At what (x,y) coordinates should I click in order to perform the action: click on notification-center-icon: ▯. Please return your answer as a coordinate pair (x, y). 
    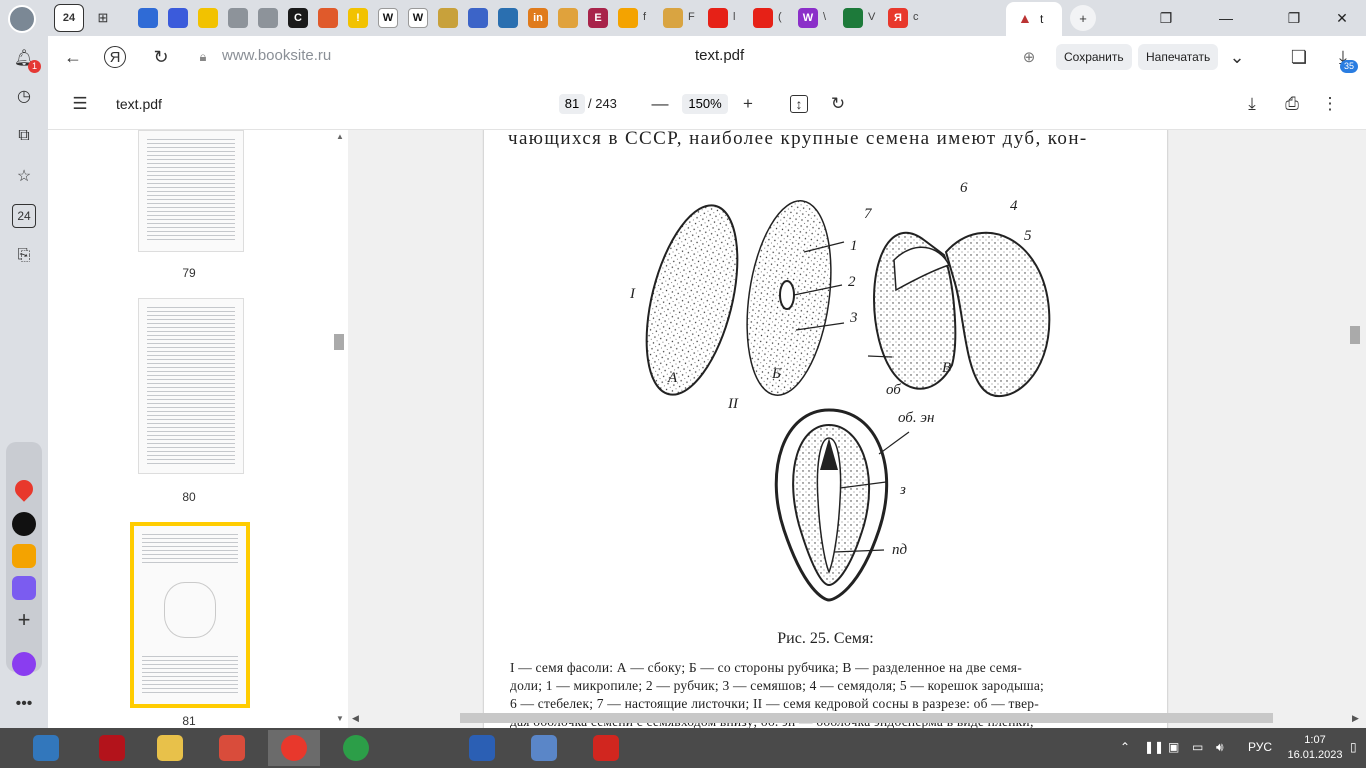
    Looking at the image, I should click on (1353, 747).